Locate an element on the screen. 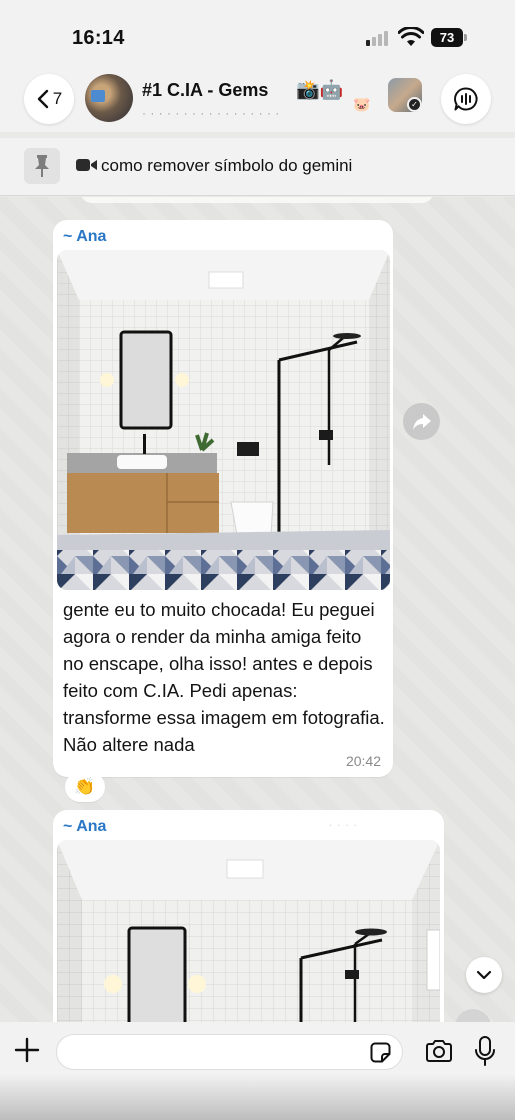 The height and width of the screenshot is (1120, 515). message-input is located at coordinates (229, 1052).